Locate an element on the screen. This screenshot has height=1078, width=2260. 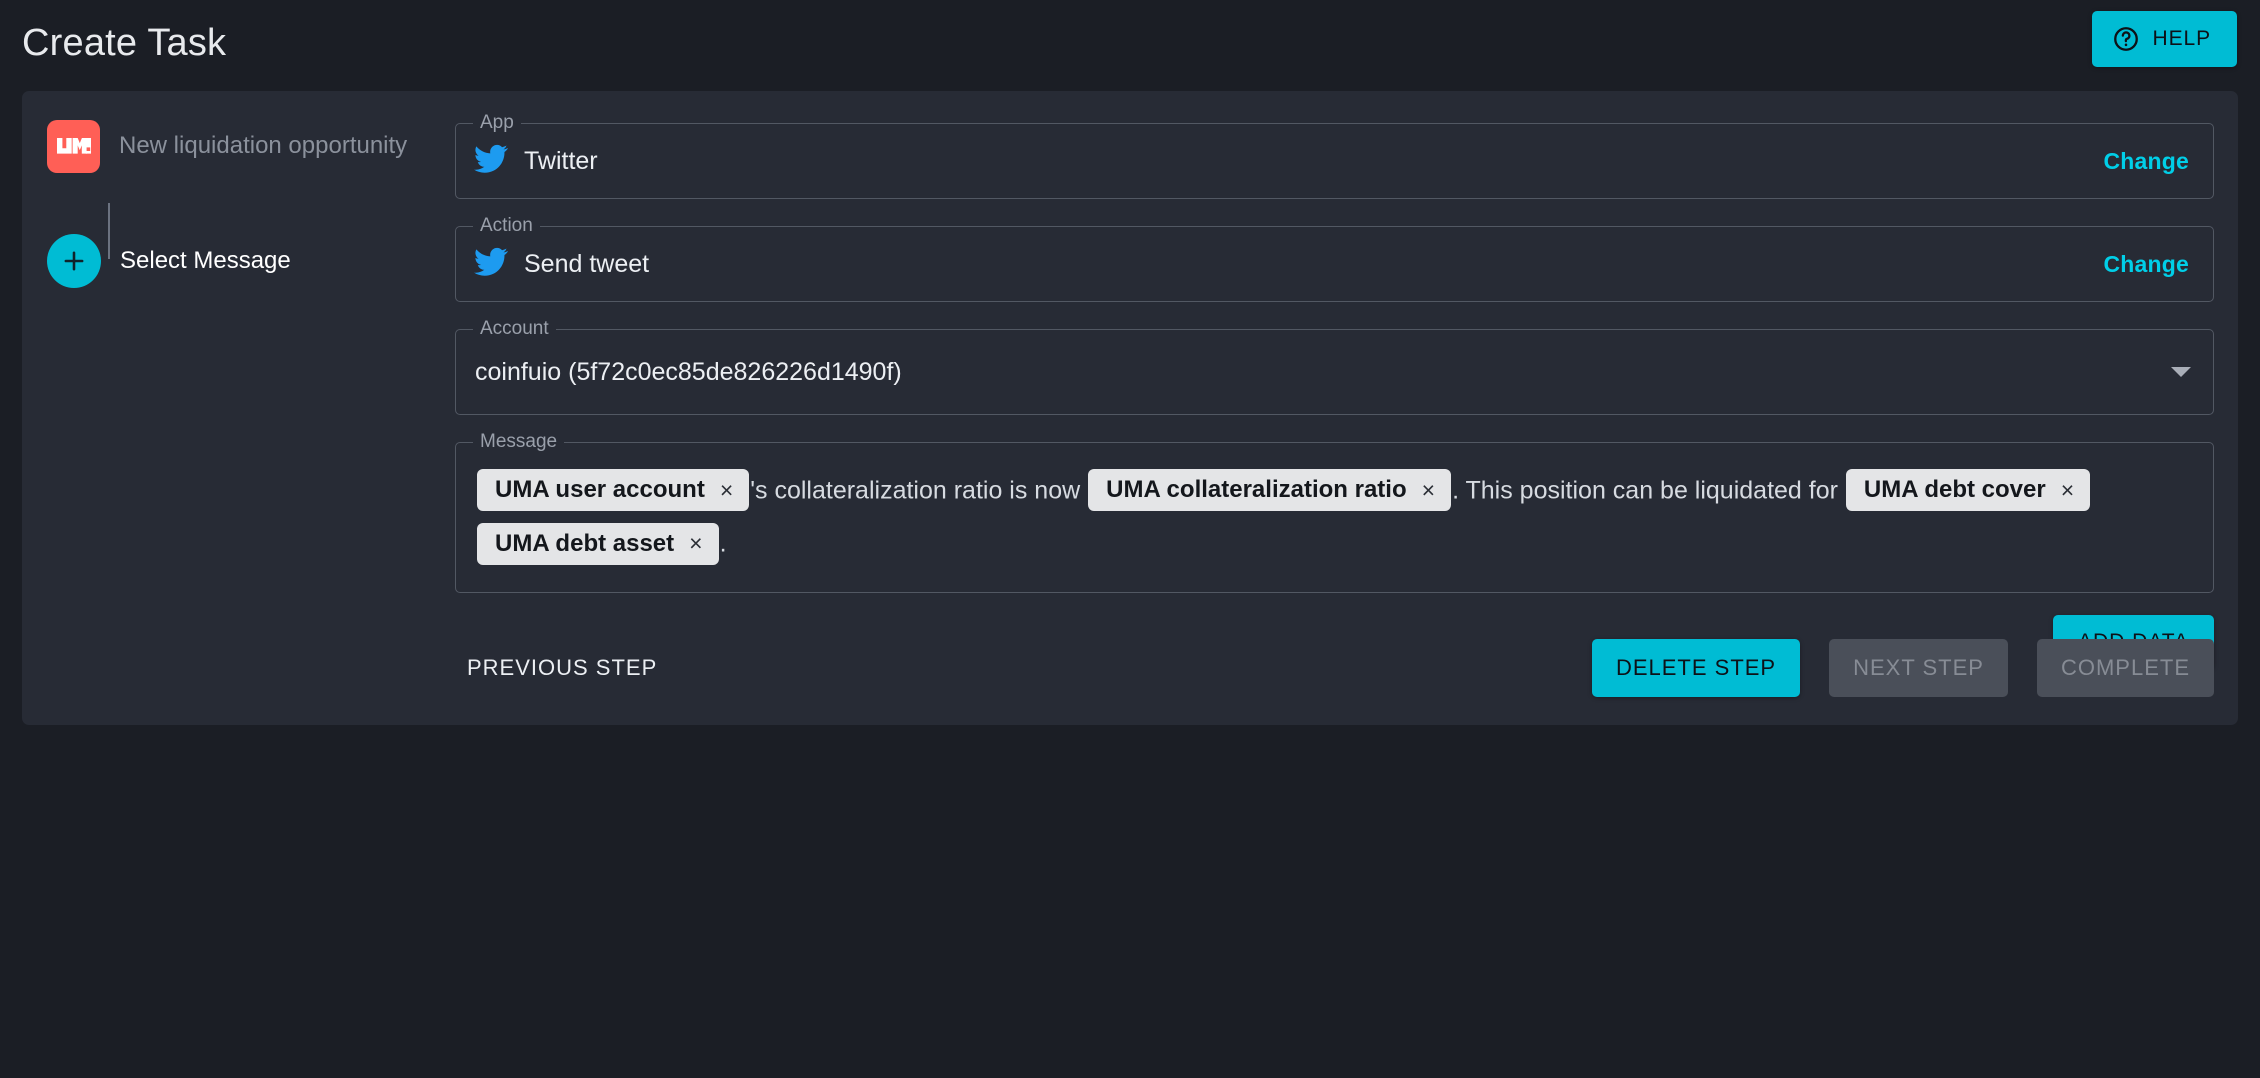
message-chip: UMA user account × is located at coordinates (613, 490).